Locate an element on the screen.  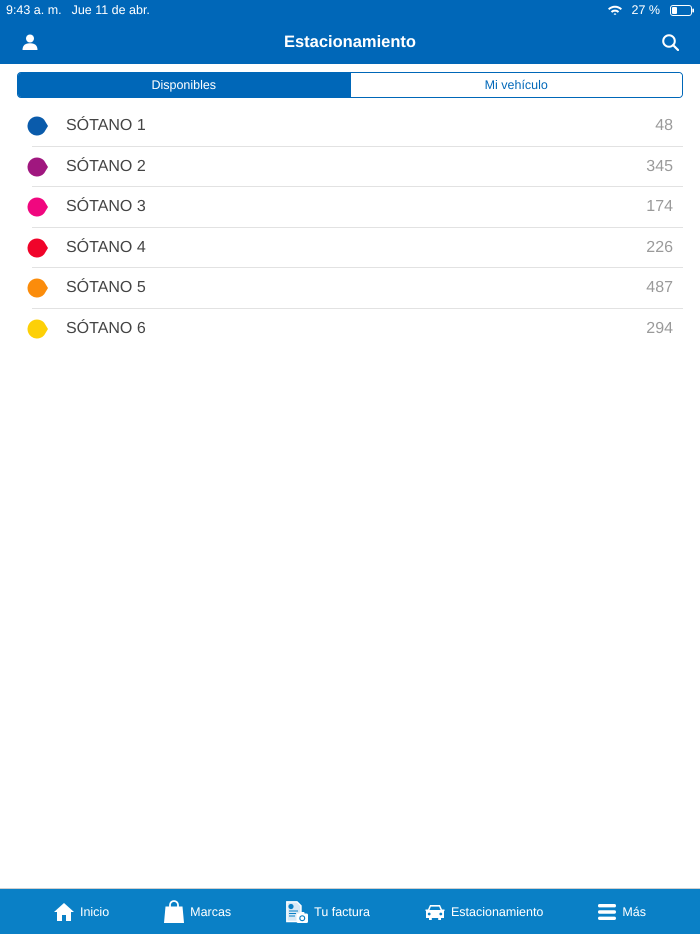
status-time: 9:43 a. m. is located at coordinates (34, 10).